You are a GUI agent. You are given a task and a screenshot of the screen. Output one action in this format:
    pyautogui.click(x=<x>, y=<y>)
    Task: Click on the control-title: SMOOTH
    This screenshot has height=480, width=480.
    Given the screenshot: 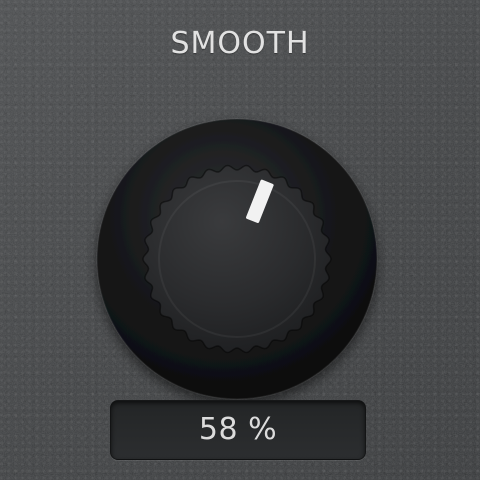 What is the action you would take?
    pyautogui.click(x=240, y=43)
    